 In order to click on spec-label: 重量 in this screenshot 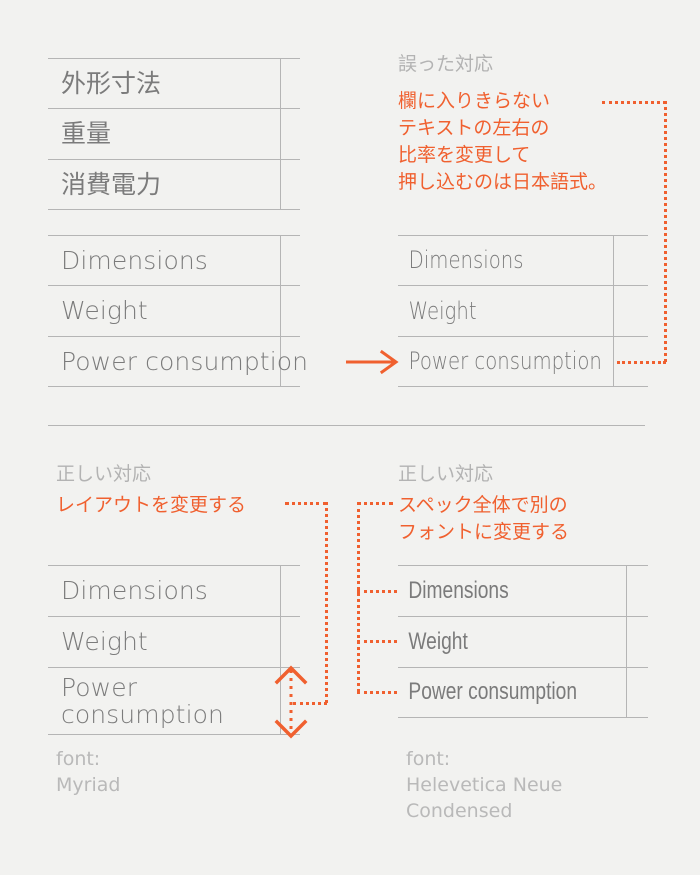, I will do `click(86, 133)`.